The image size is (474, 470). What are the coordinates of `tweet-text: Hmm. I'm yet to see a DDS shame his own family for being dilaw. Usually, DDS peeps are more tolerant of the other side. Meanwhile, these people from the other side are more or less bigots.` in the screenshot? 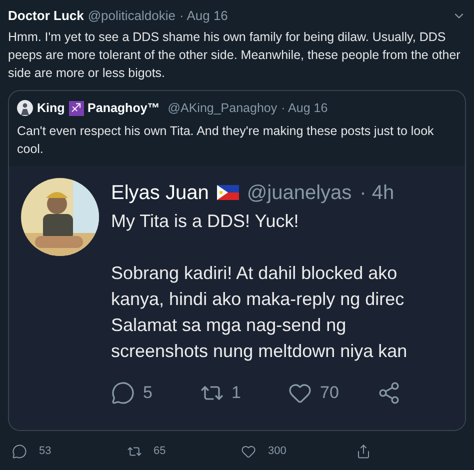 It's located at (235, 55).